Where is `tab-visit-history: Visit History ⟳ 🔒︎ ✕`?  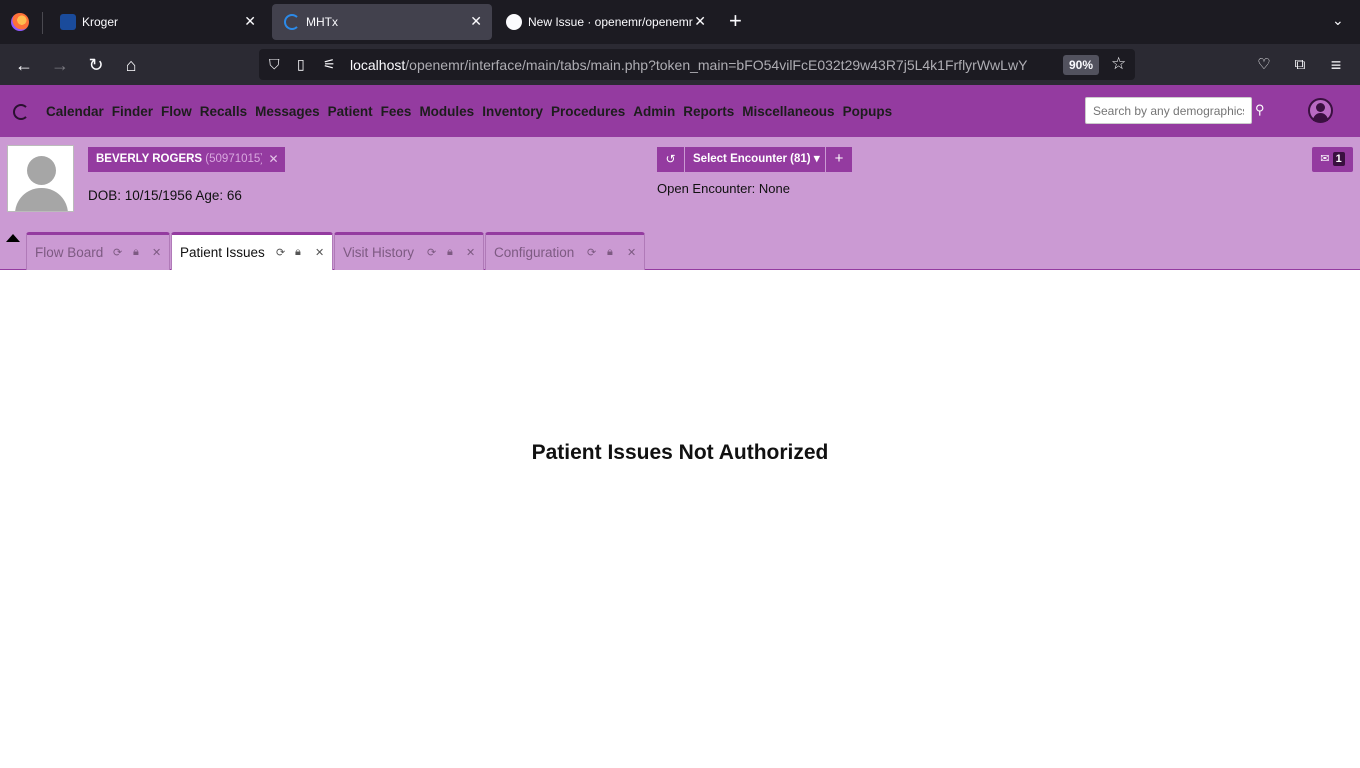
tab-visit-history: Visit History ⟳ 🔒︎ ✕ is located at coordinates (409, 251).